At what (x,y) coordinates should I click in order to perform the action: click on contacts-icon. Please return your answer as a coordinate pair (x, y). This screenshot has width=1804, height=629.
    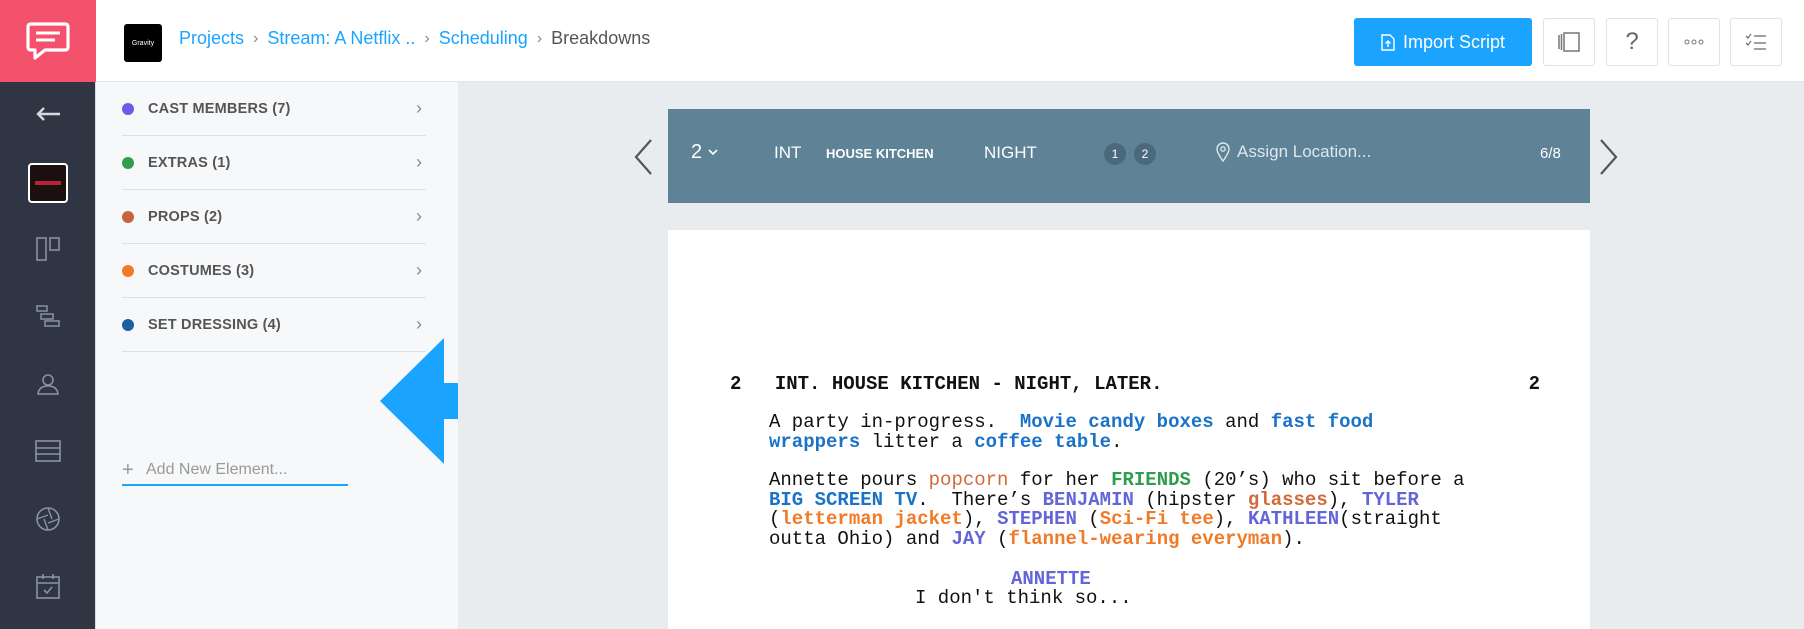
    Looking at the image, I should click on (48, 384).